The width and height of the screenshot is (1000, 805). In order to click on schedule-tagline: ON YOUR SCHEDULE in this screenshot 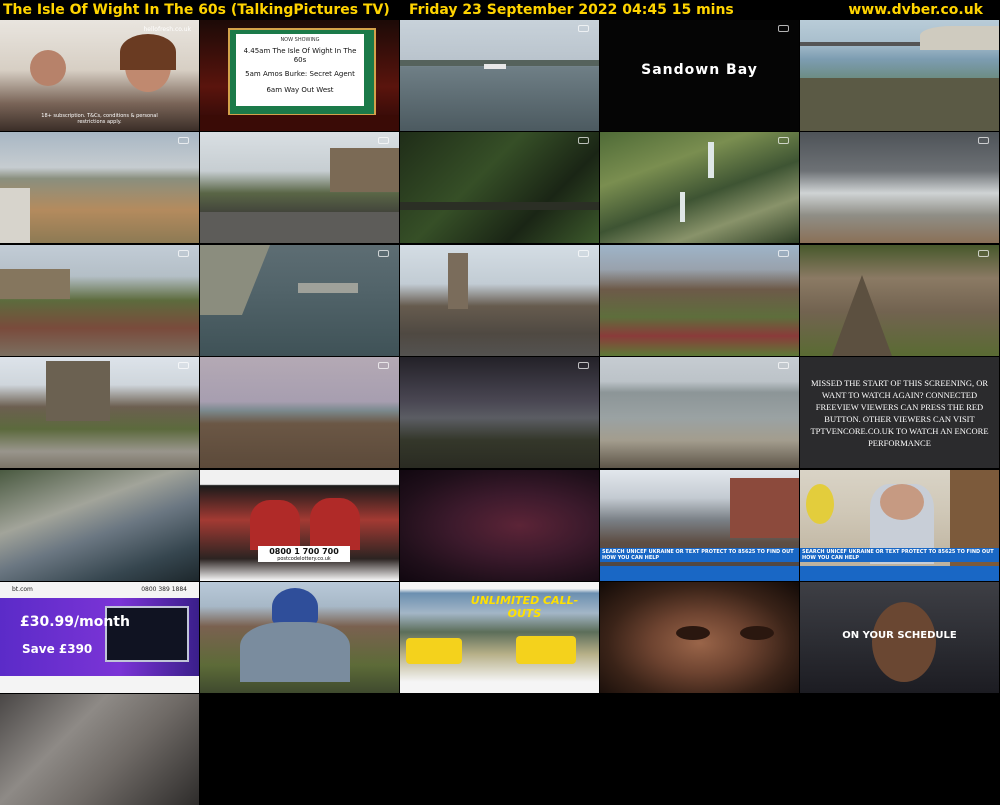, I will do `click(899, 635)`.